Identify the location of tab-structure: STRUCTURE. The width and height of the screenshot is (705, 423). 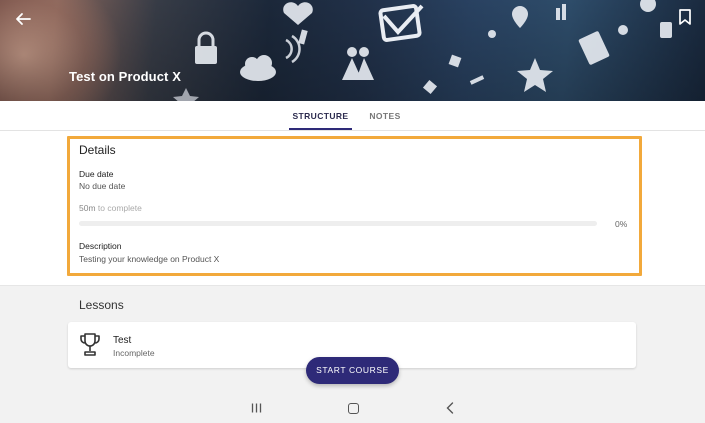
(320, 116).